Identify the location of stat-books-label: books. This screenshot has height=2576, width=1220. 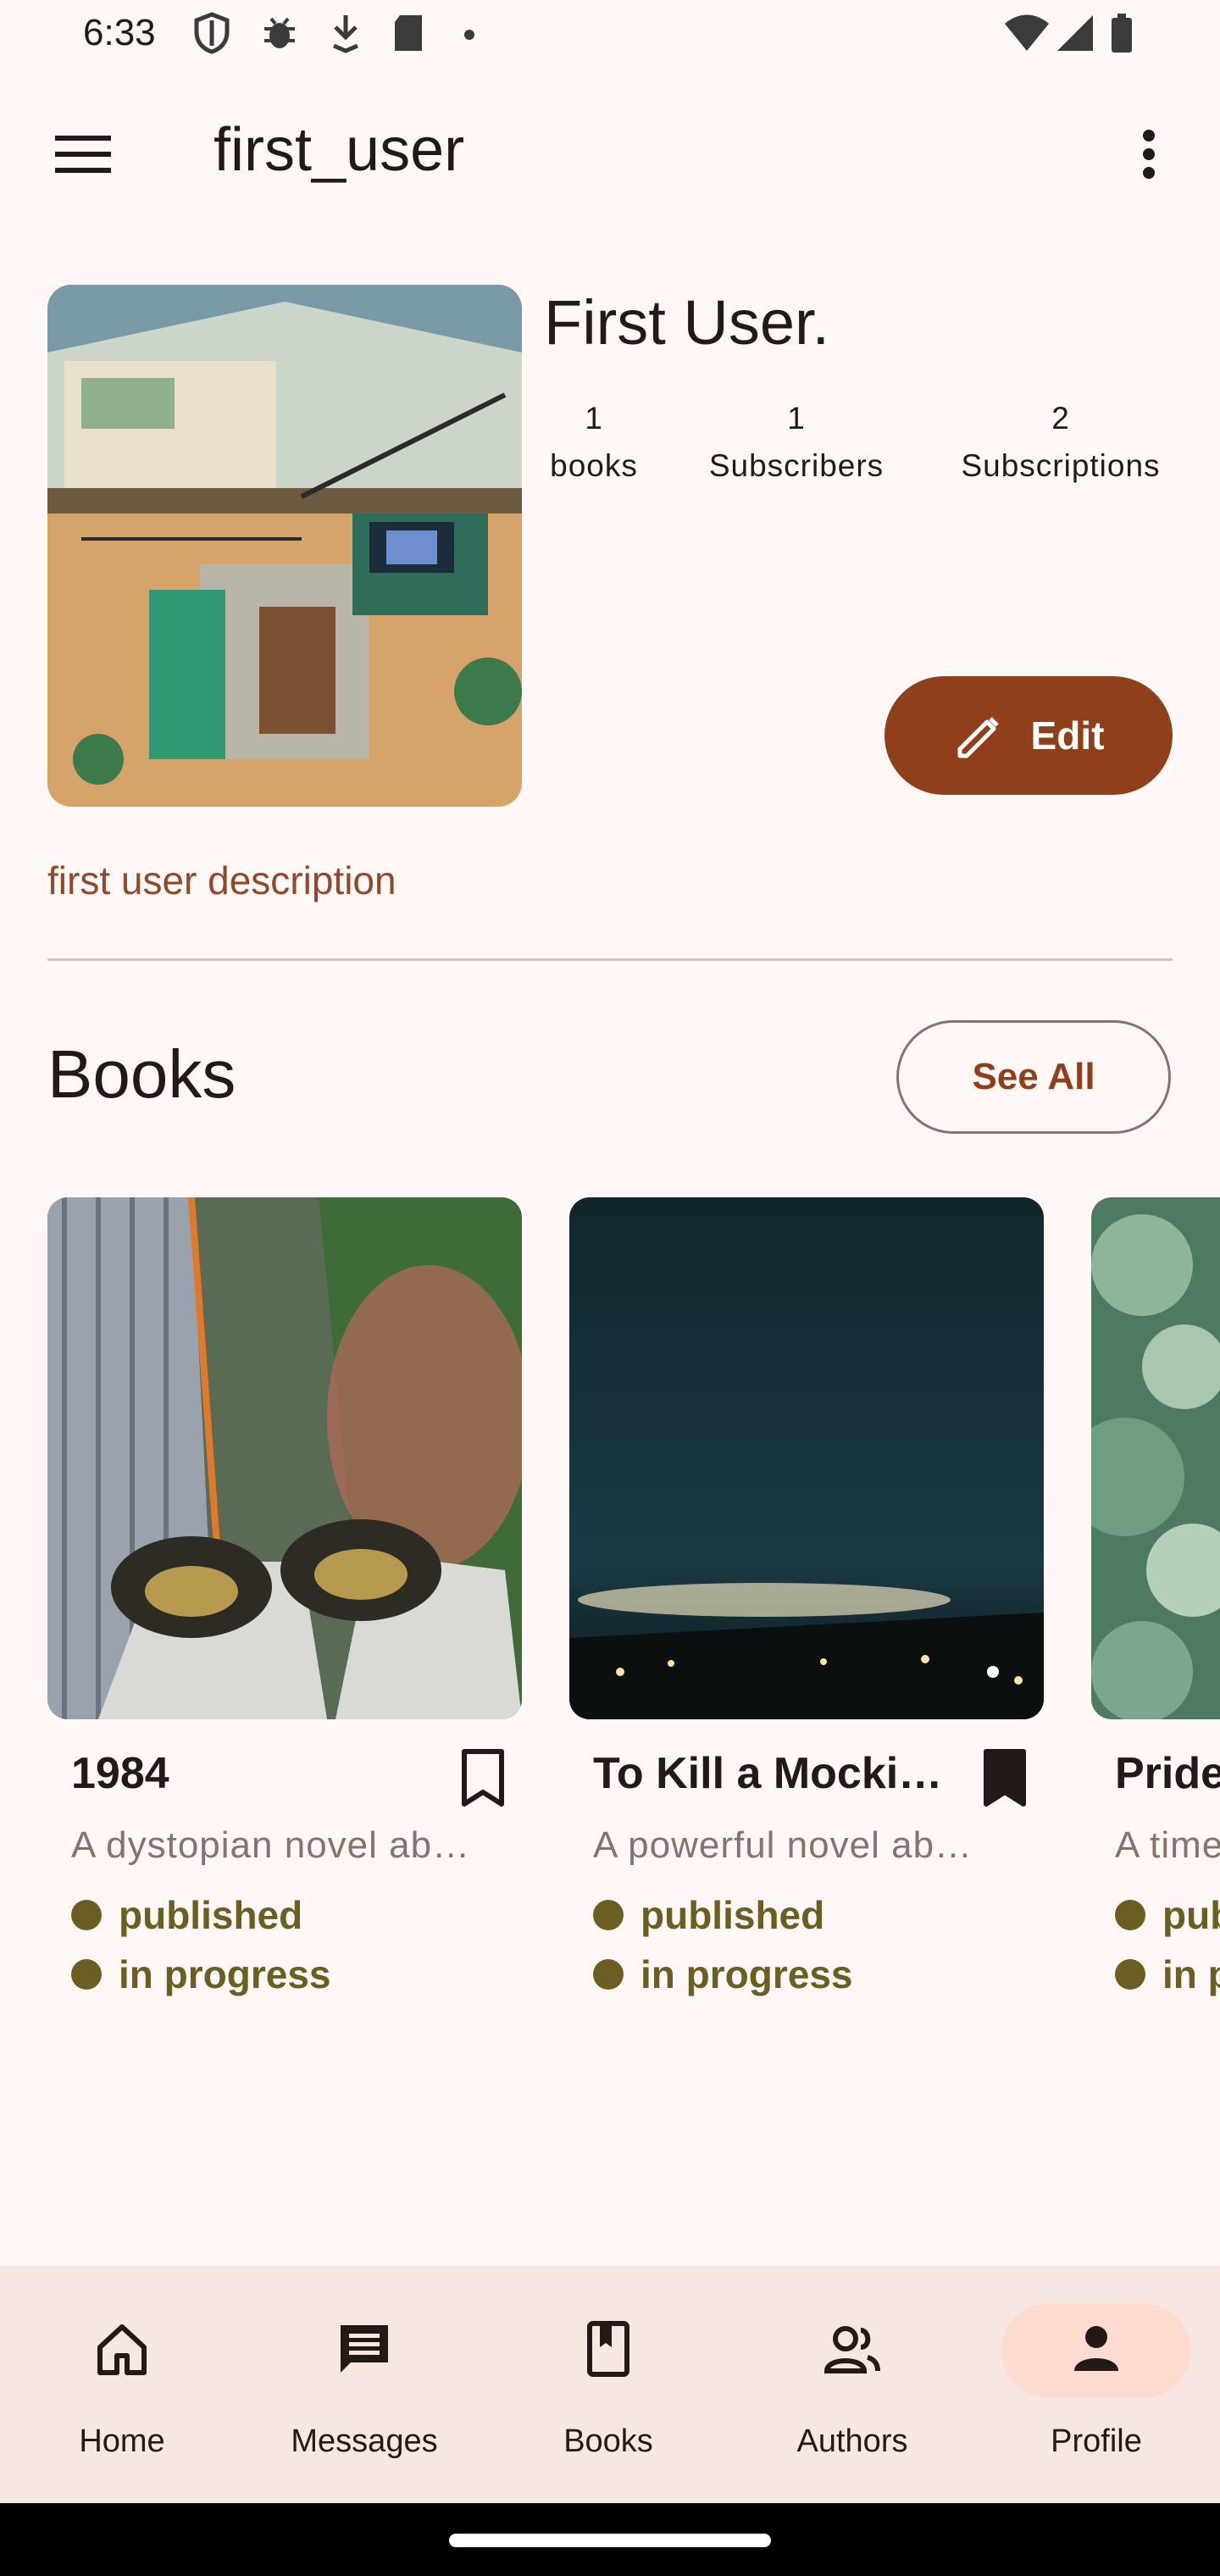
(594, 465).